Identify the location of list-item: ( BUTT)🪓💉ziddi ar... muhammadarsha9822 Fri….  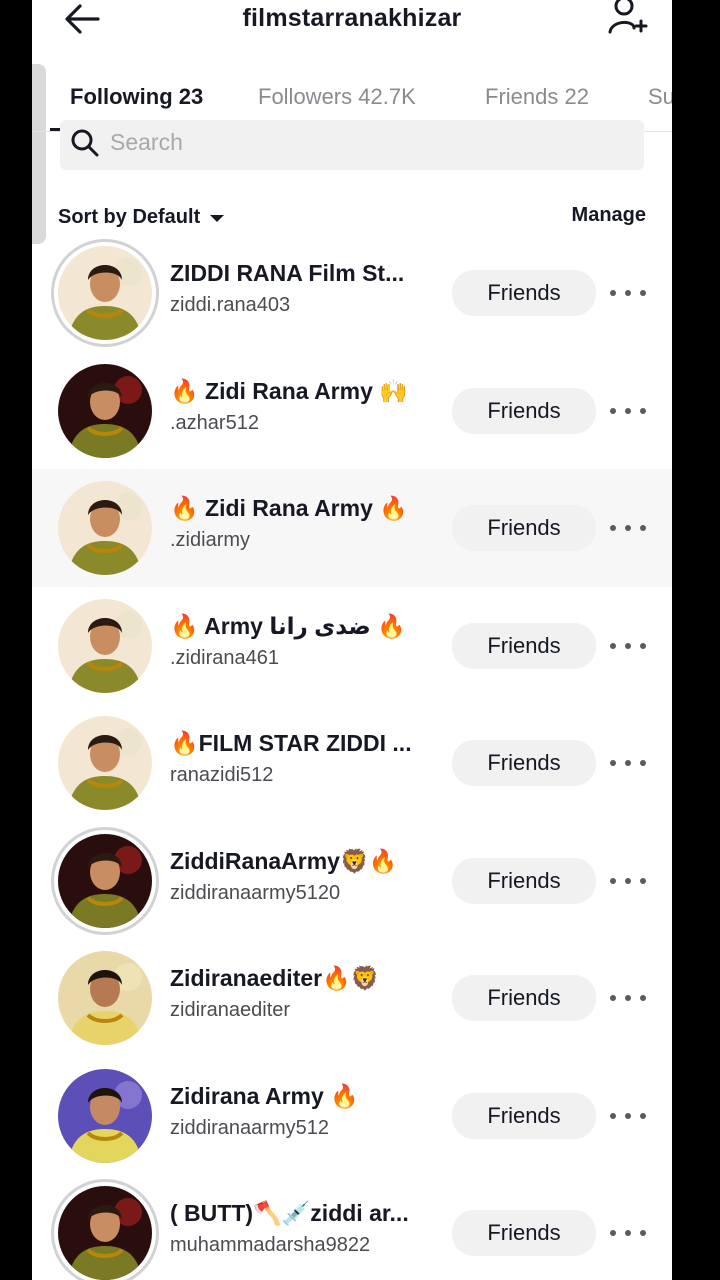
(352, 1227).